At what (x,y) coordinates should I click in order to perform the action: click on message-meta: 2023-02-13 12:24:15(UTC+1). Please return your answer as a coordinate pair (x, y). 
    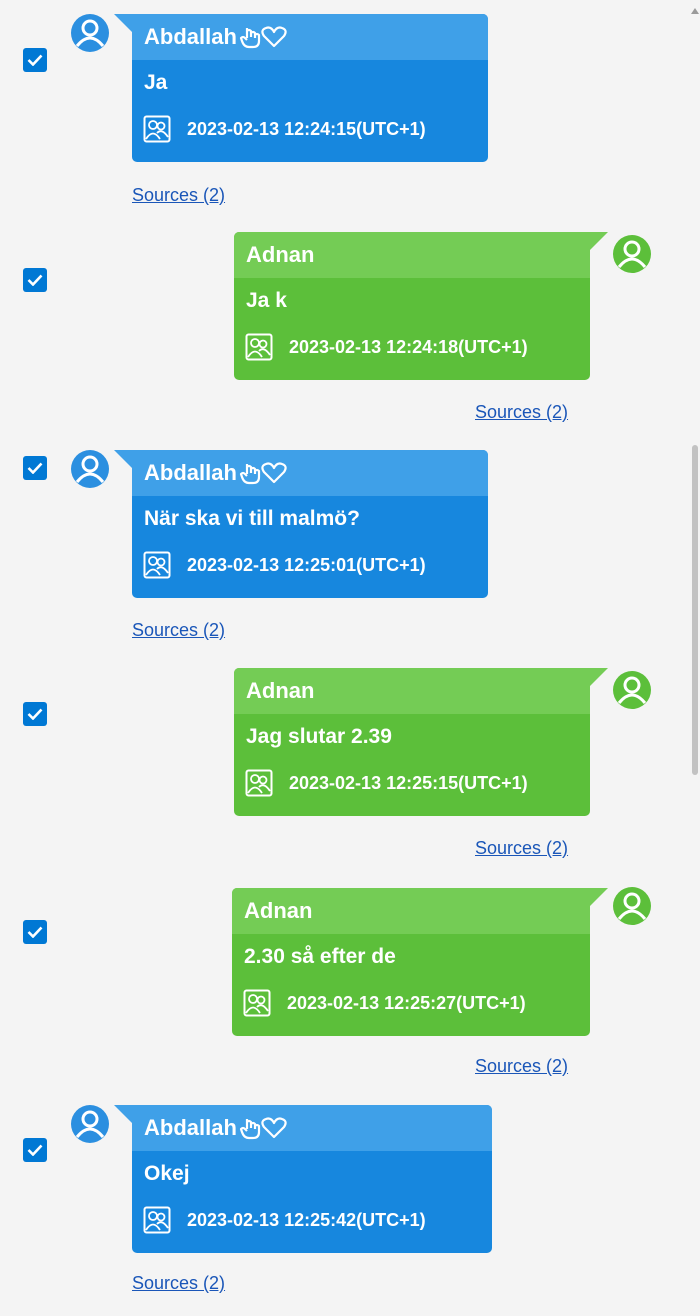
    Looking at the image, I should click on (310, 129).